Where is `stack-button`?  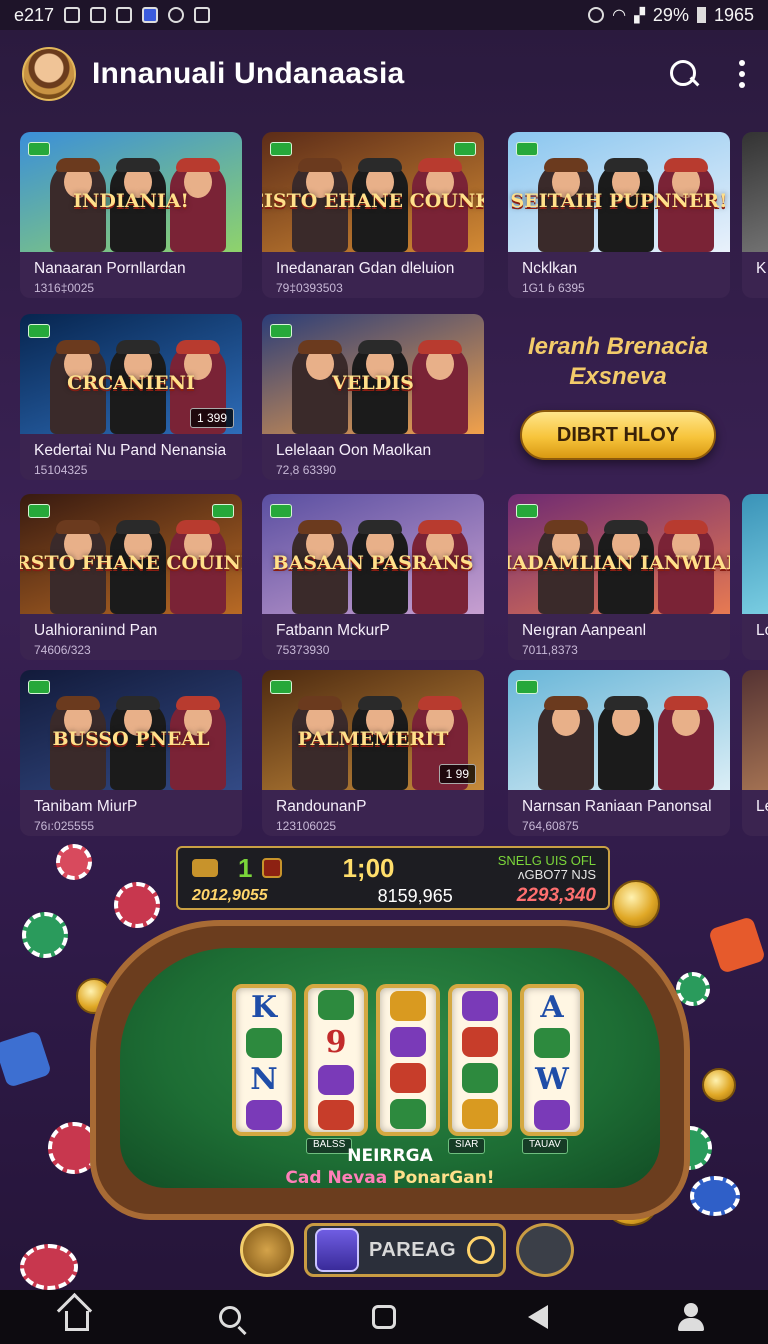
stack-button is located at coordinates (545, 1250).